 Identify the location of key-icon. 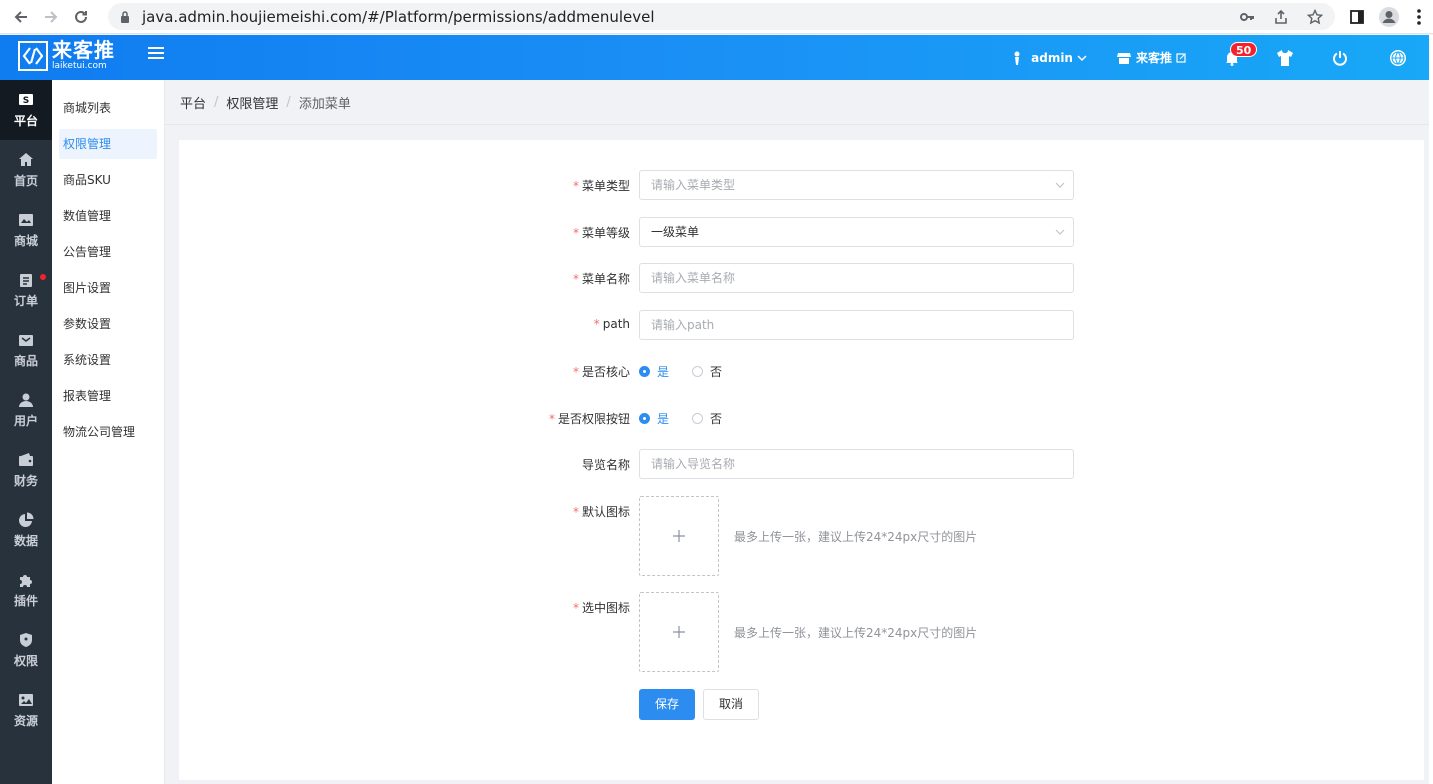
(1247, 17).